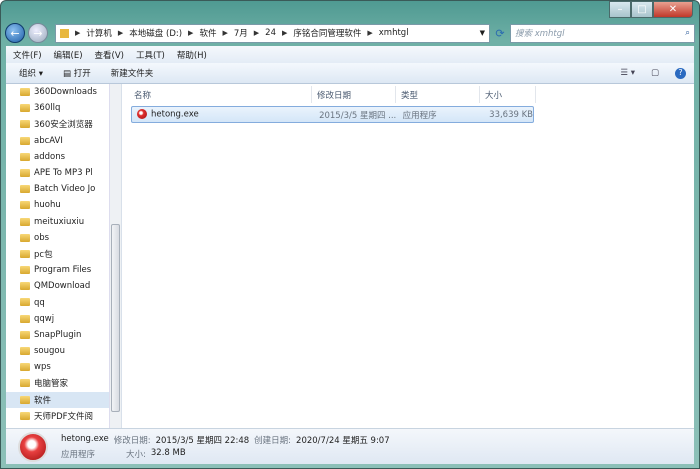  Describe the element at coordinates (63, 124) in the screenshot. I see `sidebar-item: 360安全浏览器` at that location.